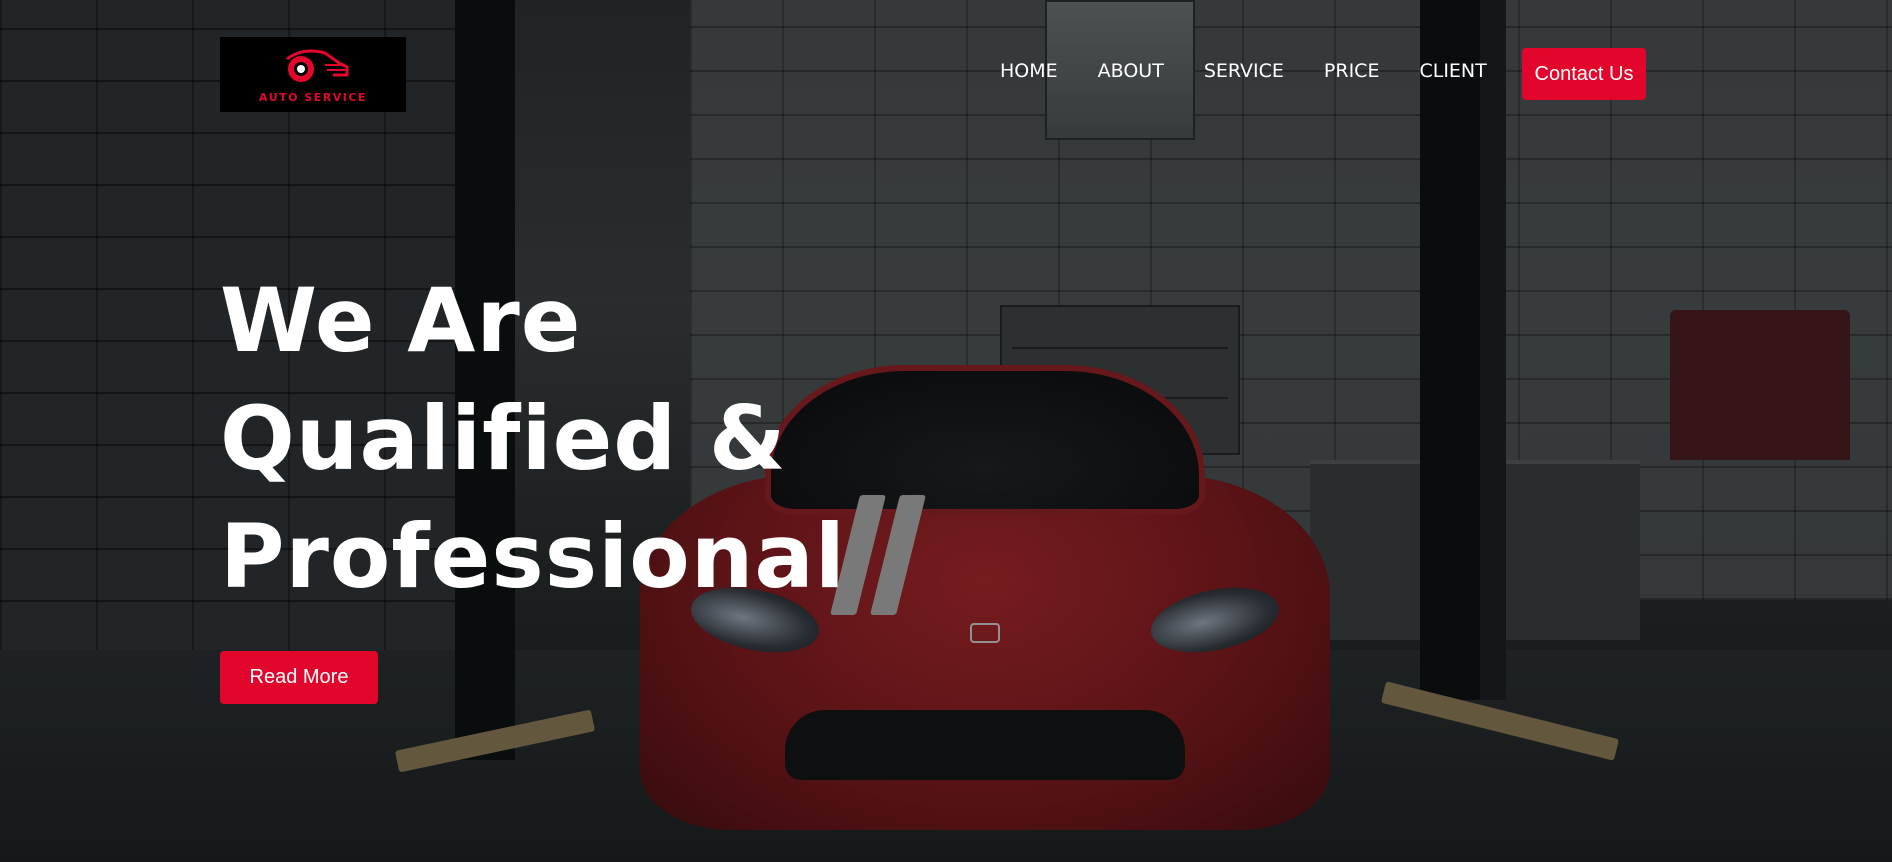 Image resolution: width=1892 pixels, height=862 pixels. Describe the element at coordinates (313, 97) in the screenshot. I see `logo-text: AUTO SERVICE` at that location.